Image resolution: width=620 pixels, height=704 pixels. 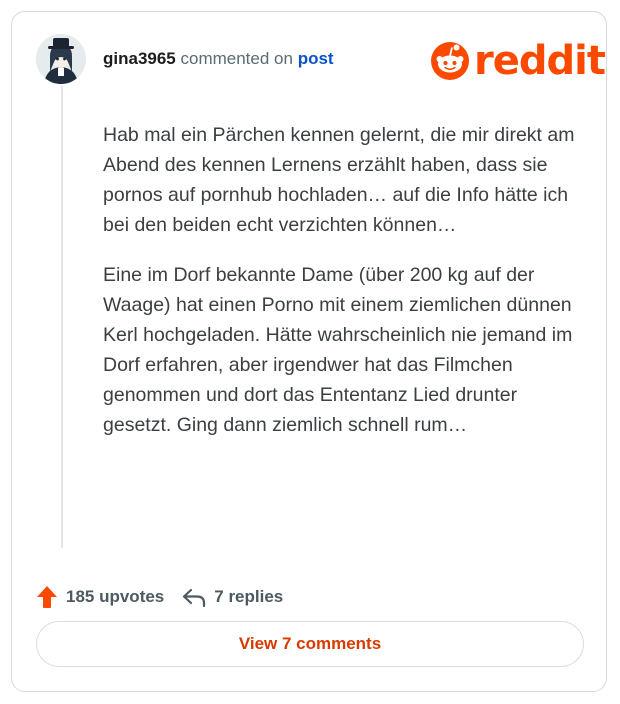 I want to click on replies-button: 7 replies, so click(x=223, y=597).